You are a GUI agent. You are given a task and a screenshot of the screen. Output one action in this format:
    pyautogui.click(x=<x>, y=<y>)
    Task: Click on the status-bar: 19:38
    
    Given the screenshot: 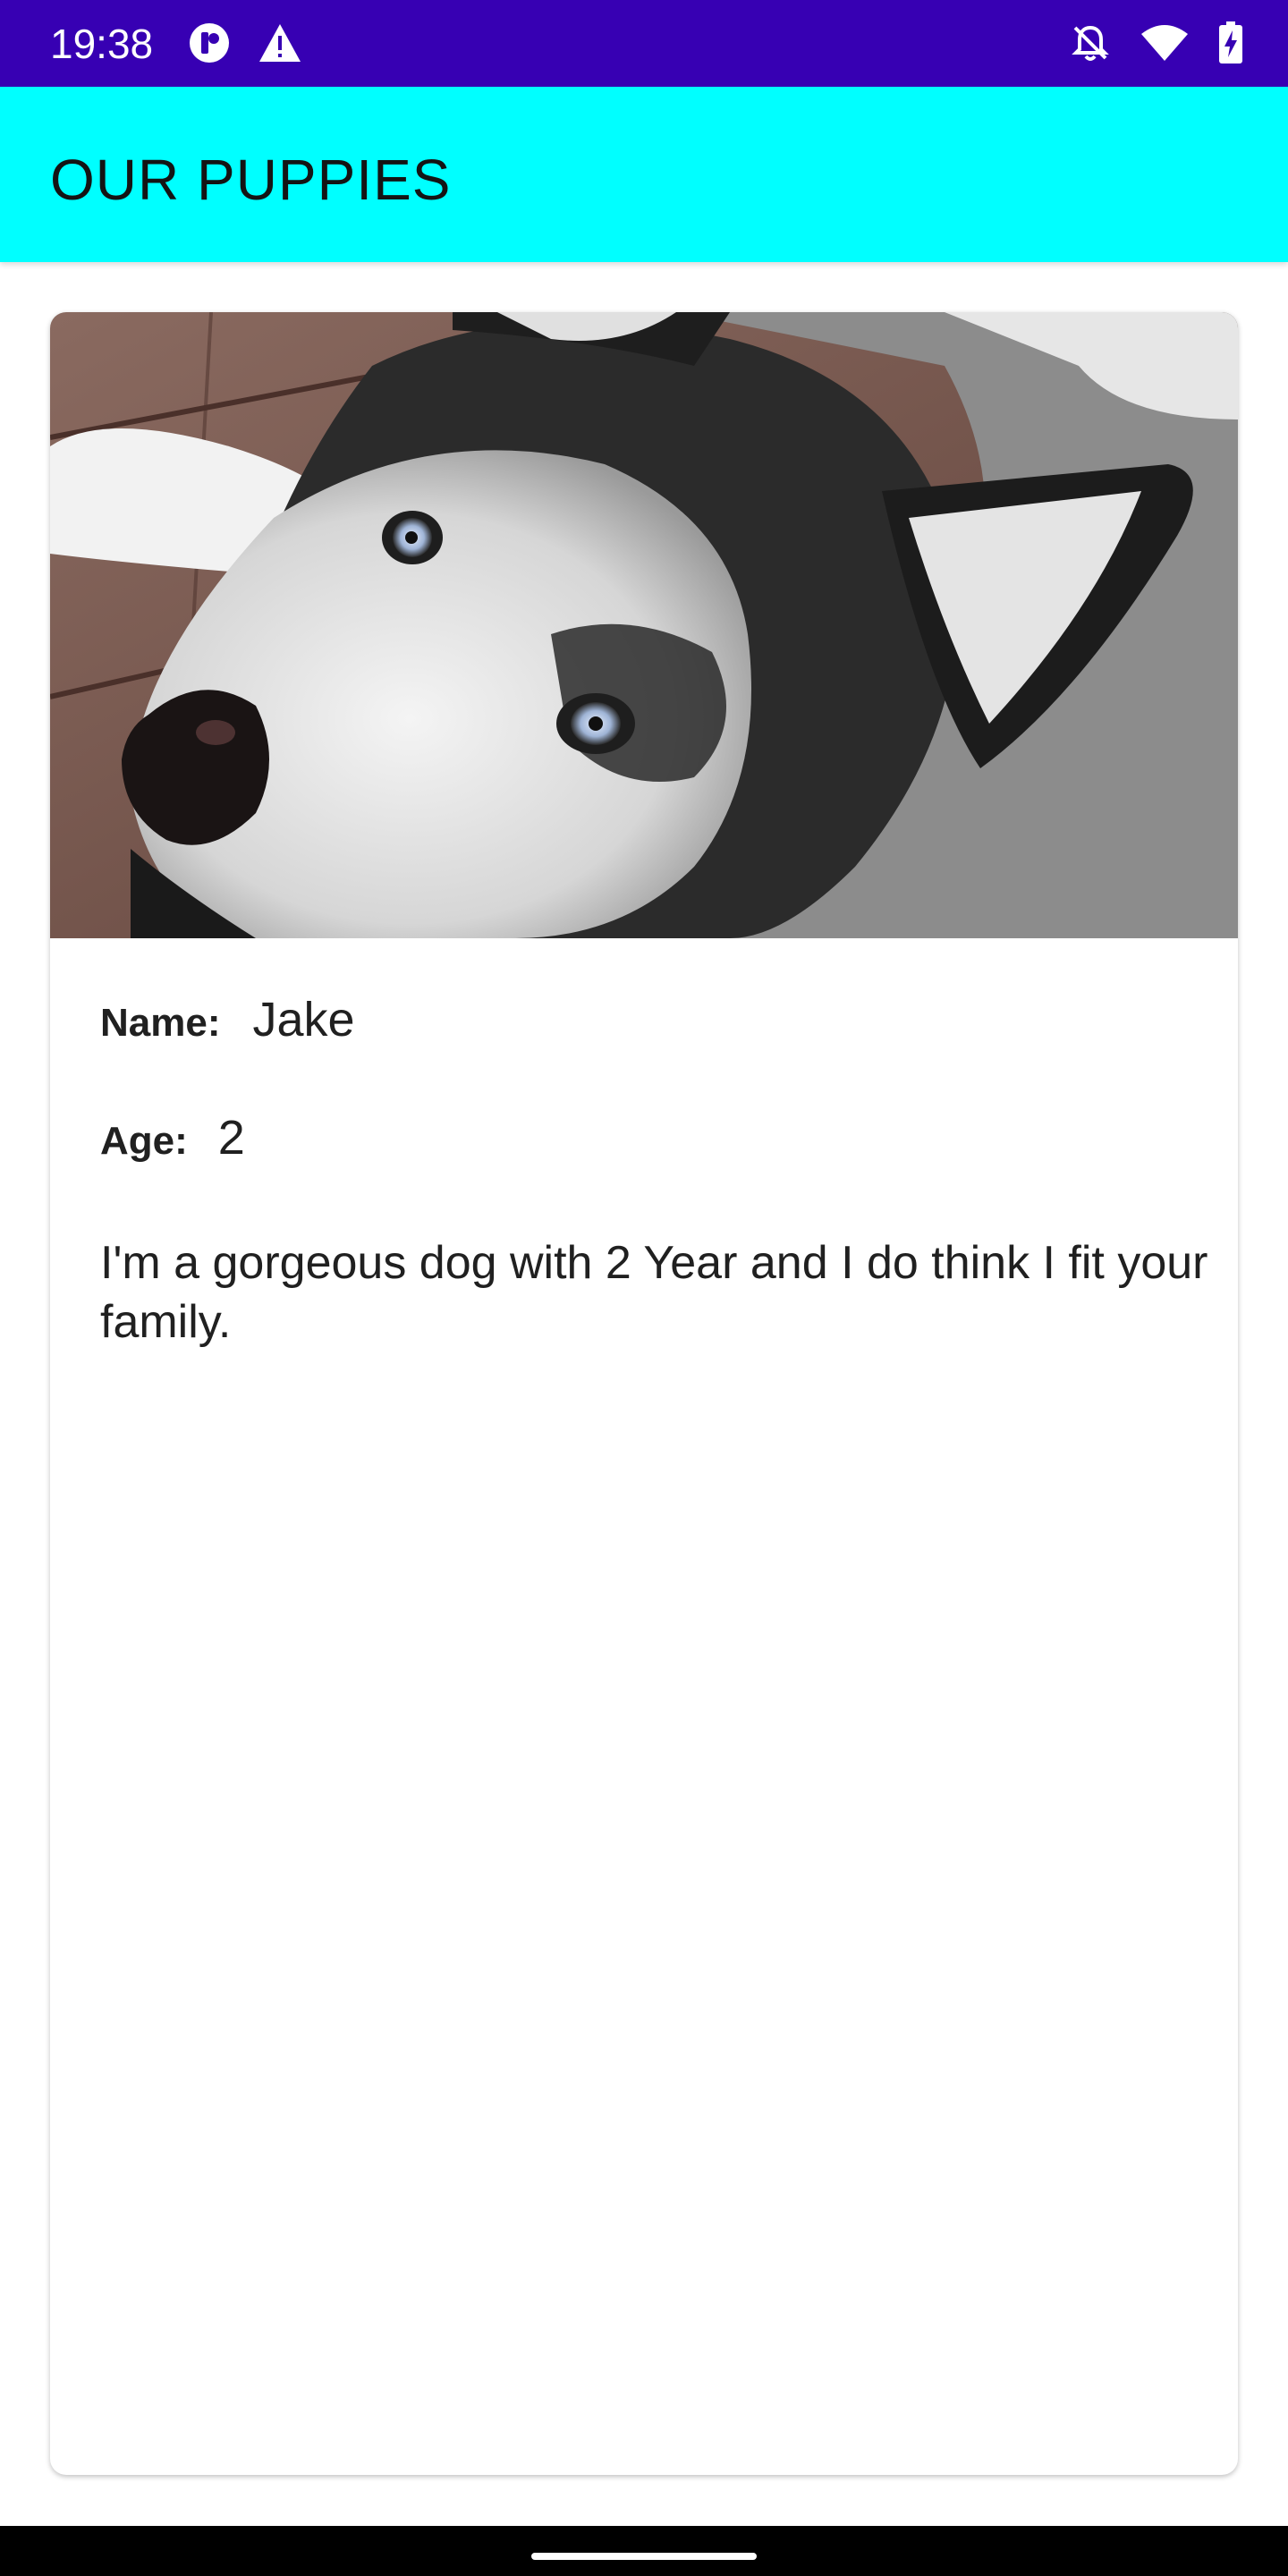 What is the action you would take?
    pyautogui.click(x=644, y=43)
    